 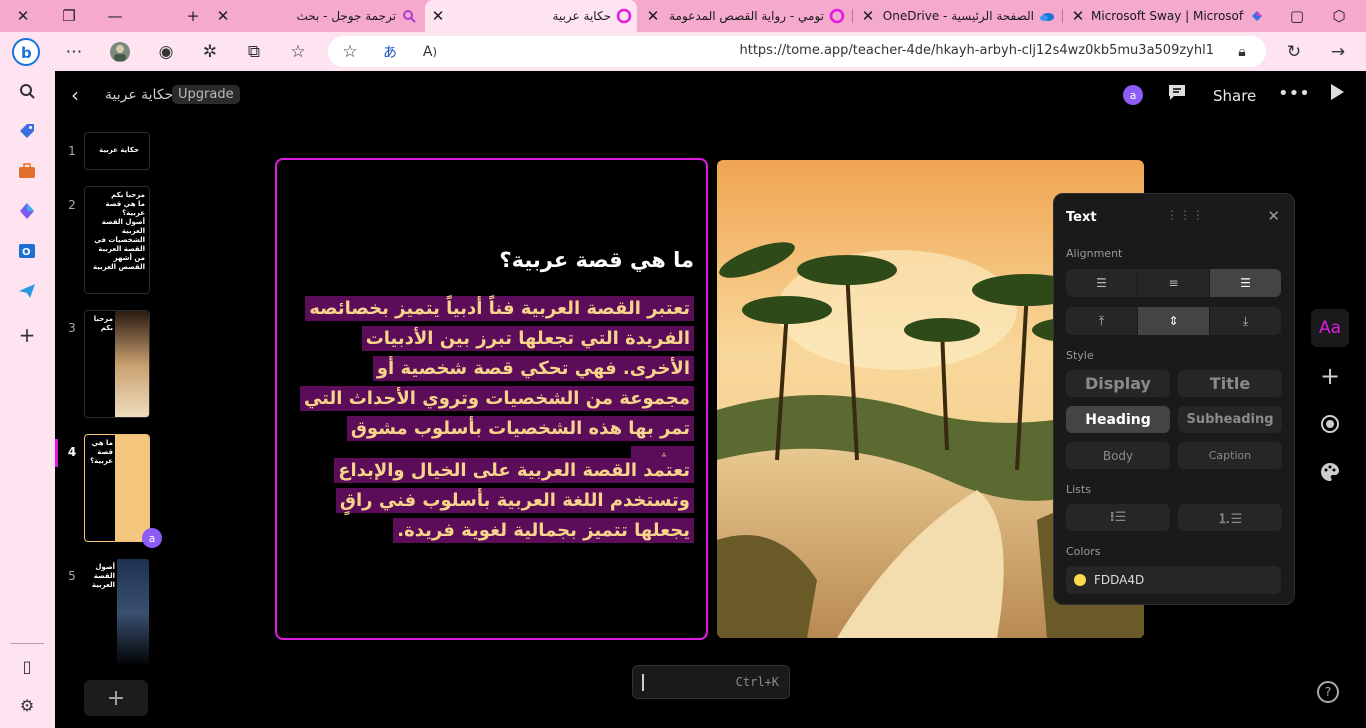 What do you see at coordinates (1118, 419) in the screenshot?
I see `style-heading-button: Heading` at bounding box center [1118, 419].